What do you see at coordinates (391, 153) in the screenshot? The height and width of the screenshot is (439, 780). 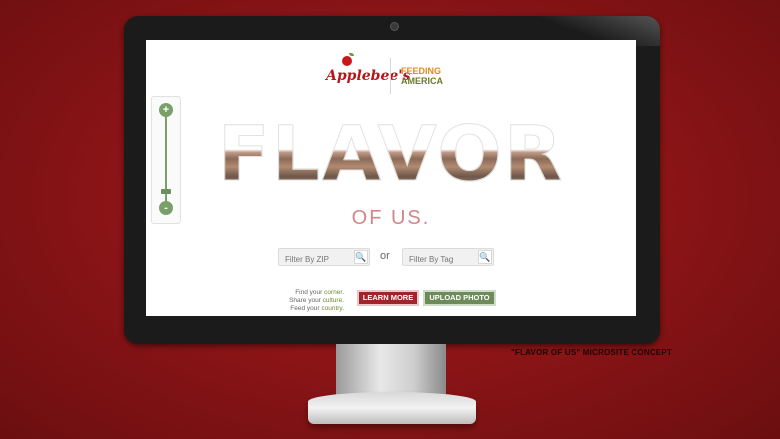 I see `hero-title: FLAVOR` at bounding box center [391, 153].